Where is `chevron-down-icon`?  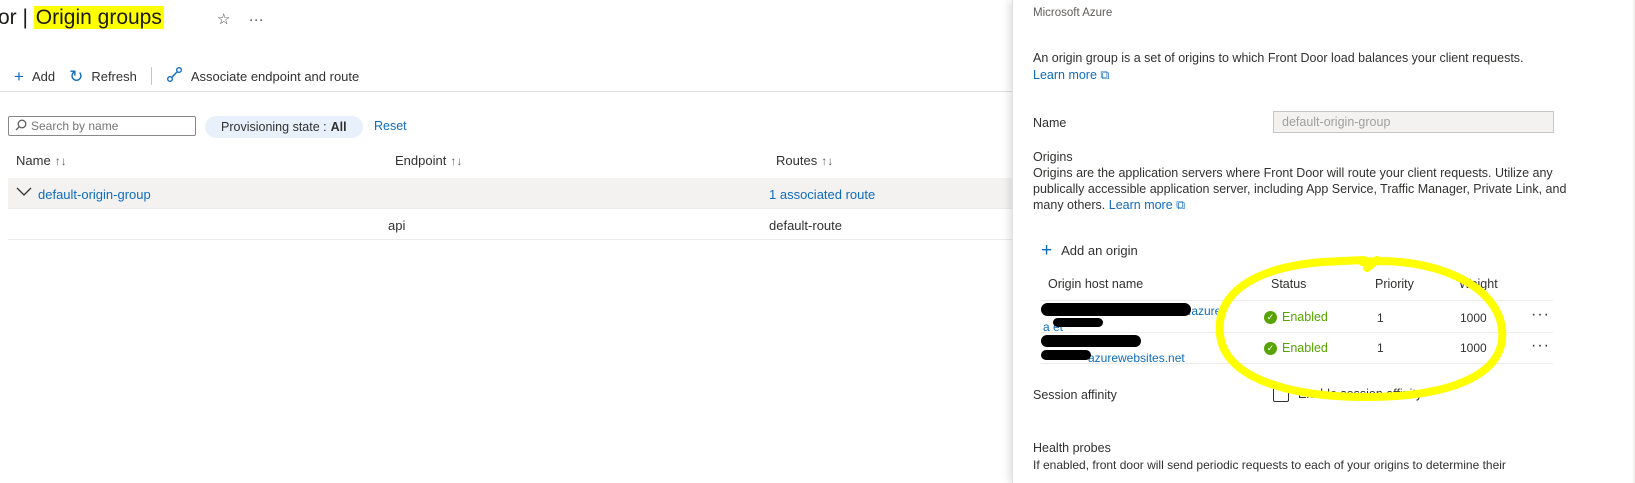
chevron-down-icon is located at coordinates (24, 192).